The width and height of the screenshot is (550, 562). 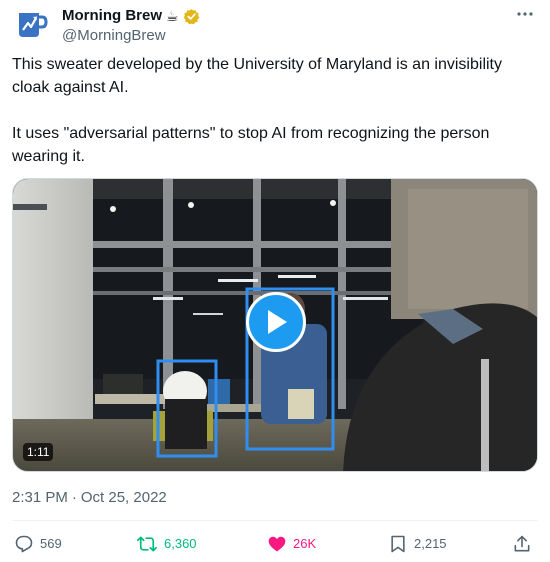 I want to click on reply-button: 569, so click(x=38, y=544).